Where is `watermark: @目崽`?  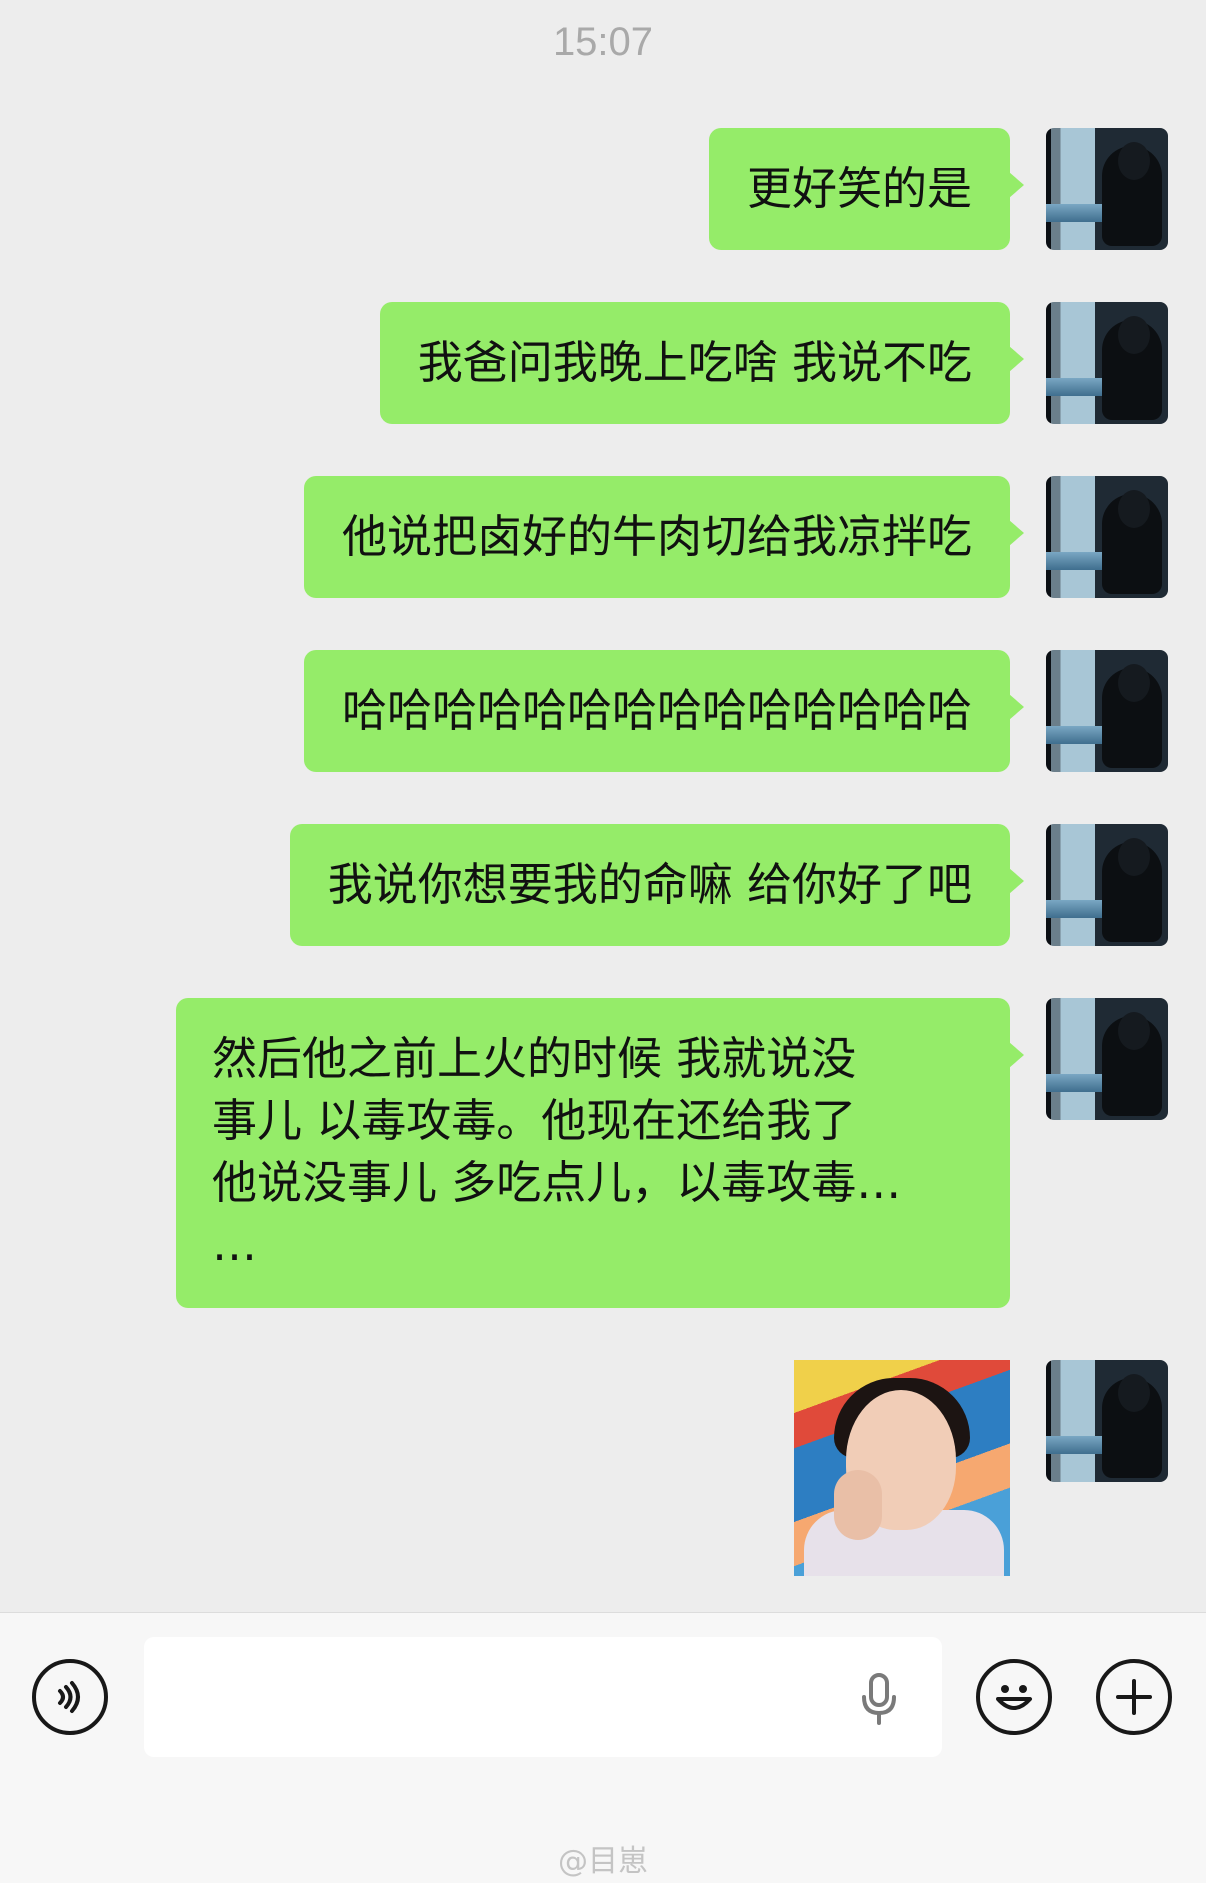 watermark: @目崽 is located at coordinates (603, 1861).